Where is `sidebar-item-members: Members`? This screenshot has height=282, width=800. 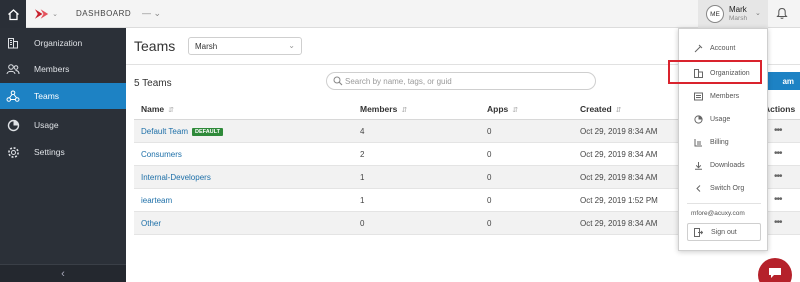 sidebar-item-members: Members is located at coordinates (63, 69).